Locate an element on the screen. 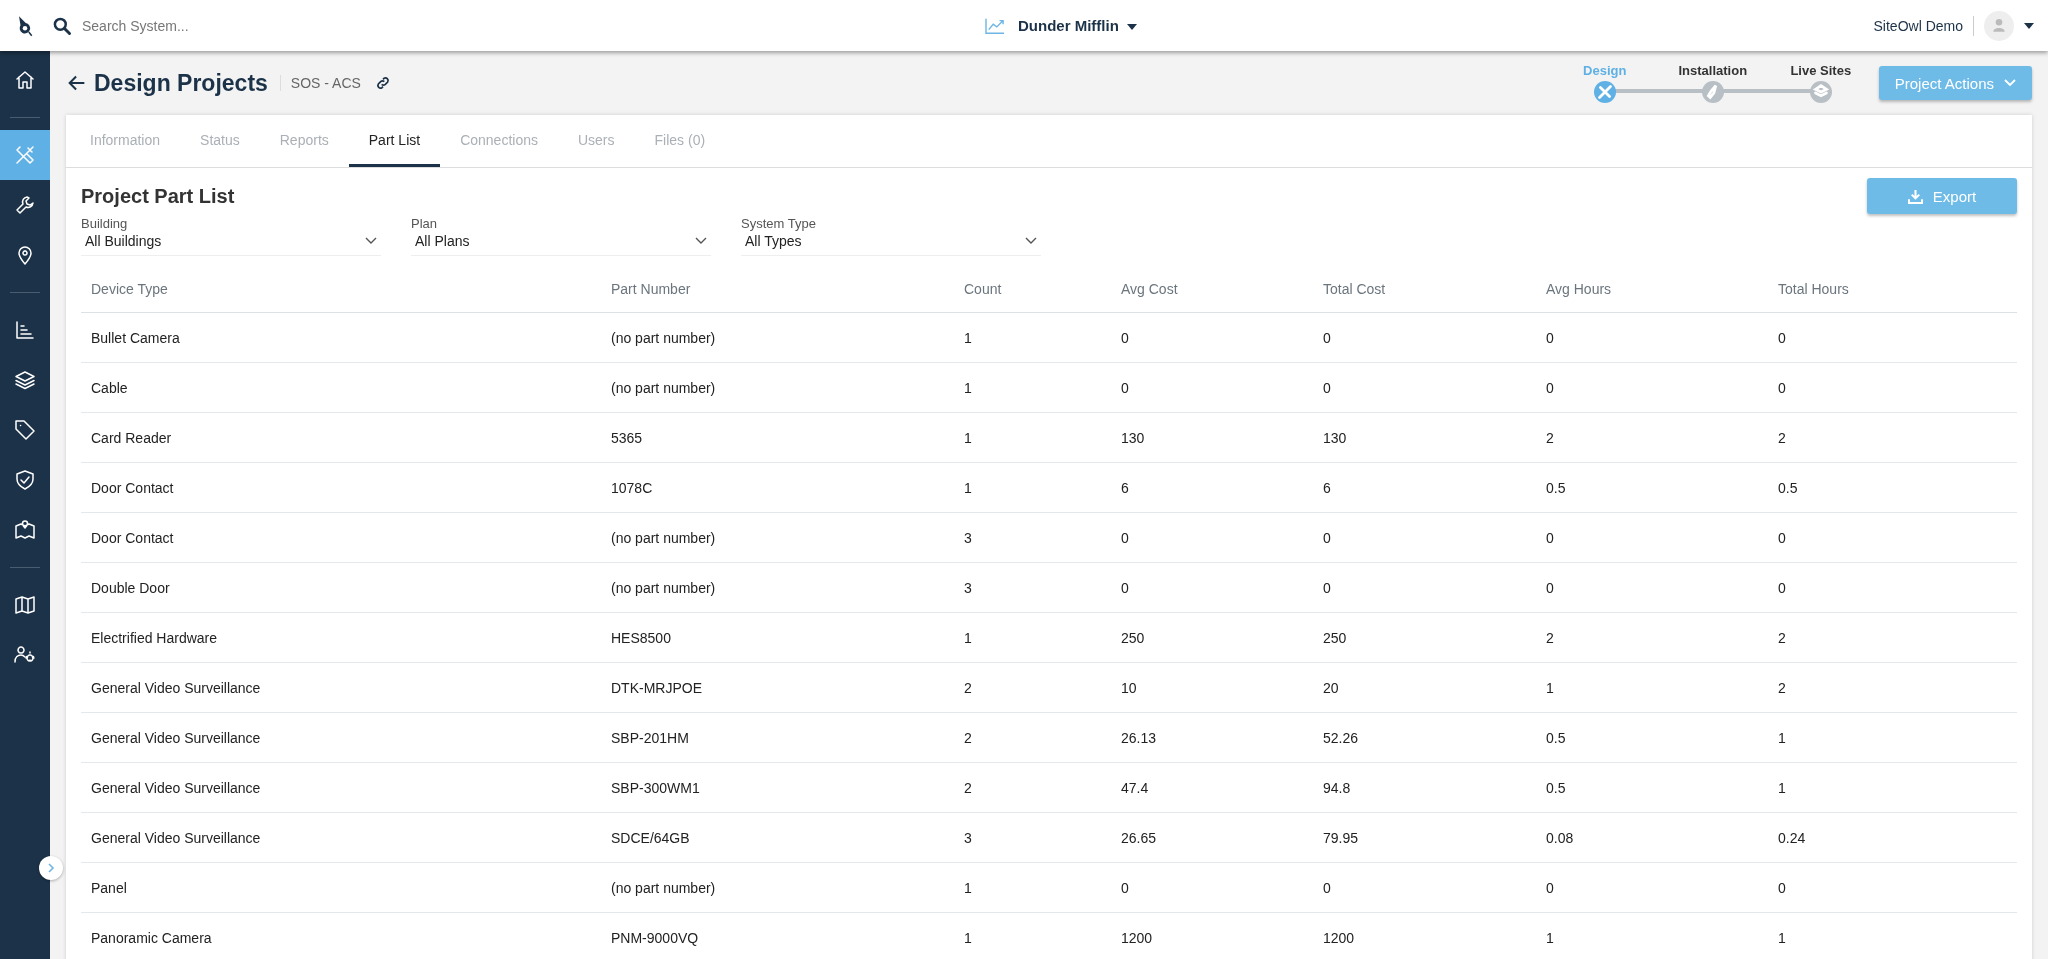 The image size is (2048, 959). step-label: Live Sites is located at coordinates (1821, 70).